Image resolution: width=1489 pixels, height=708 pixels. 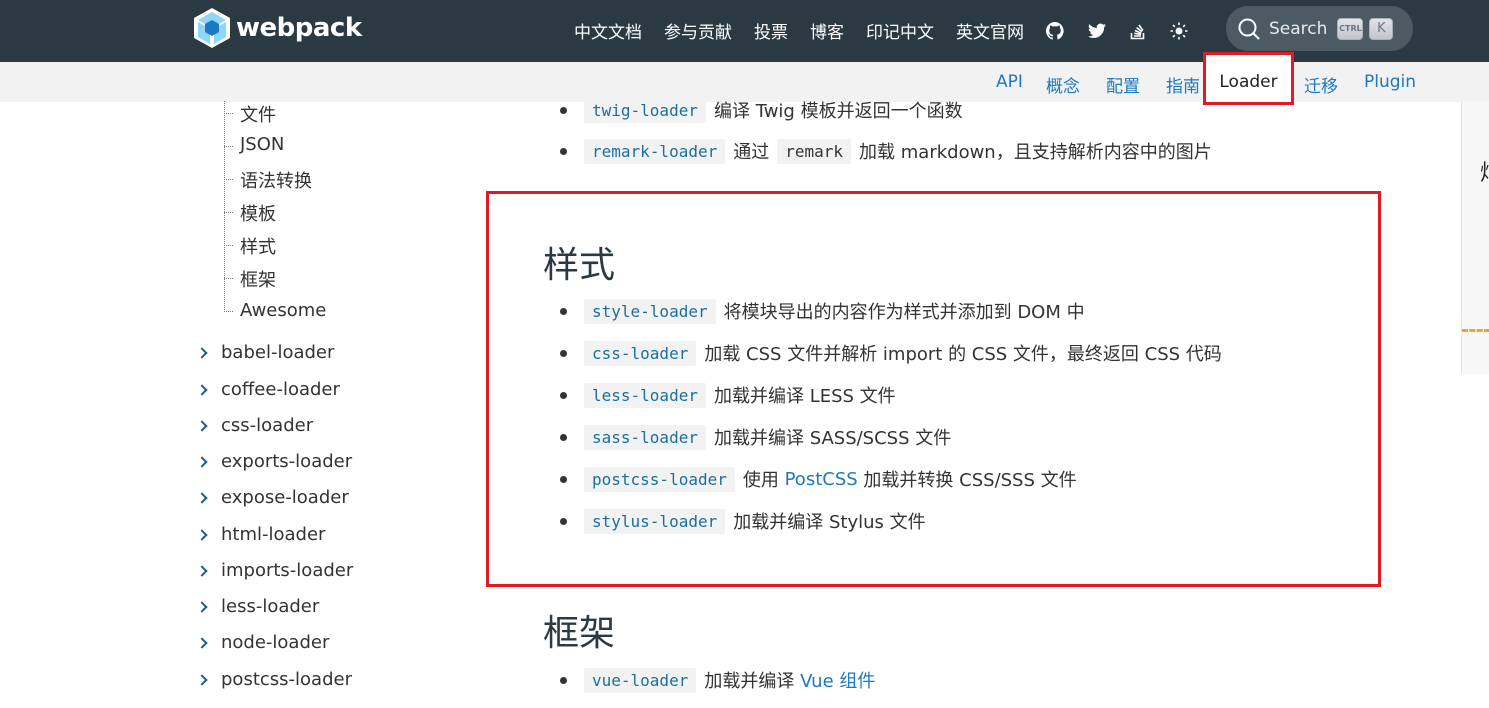 I want to click on webpack-cube-icon, so click(x=212, y=28).